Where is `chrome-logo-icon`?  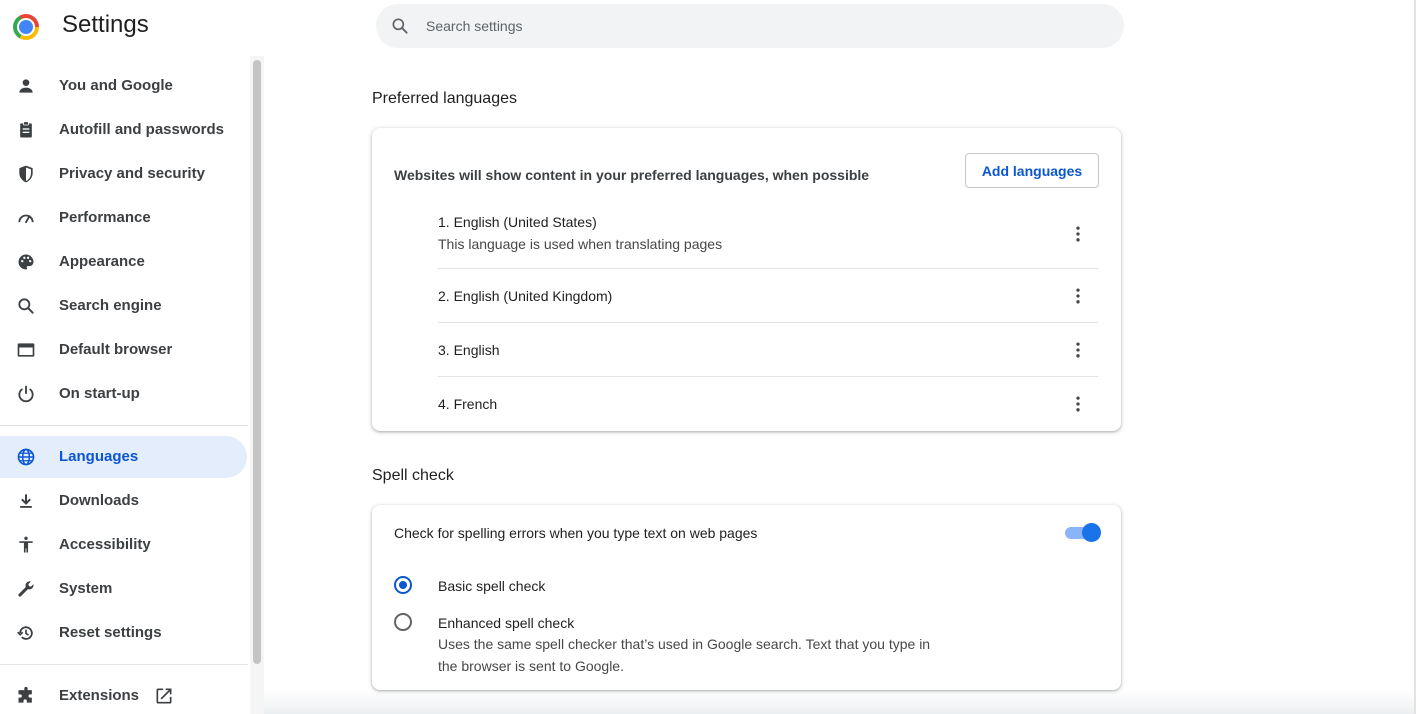 chrome-logo-icon is located at coordinates (26, 27).